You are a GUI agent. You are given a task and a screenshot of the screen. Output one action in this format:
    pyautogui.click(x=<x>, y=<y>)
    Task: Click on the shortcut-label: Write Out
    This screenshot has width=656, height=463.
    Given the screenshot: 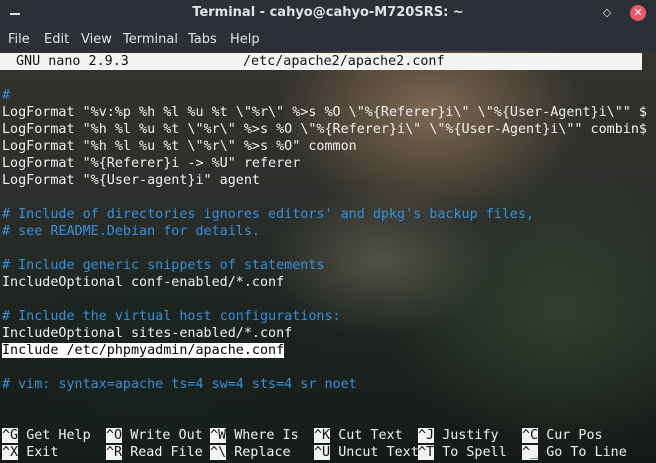 What is the action you would take?
    pyautogui.click(x=166, y=435)
    